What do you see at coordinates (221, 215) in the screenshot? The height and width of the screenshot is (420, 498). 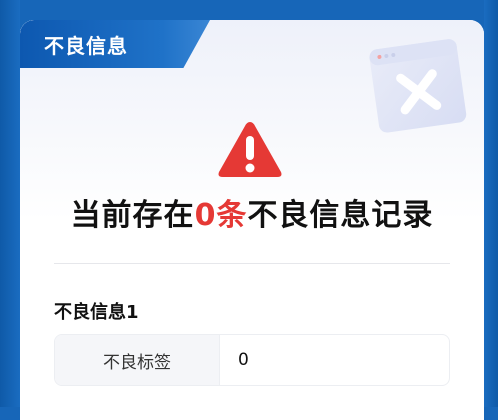 I see `bad-record-count: 0条` at bounding box center [221, 215].